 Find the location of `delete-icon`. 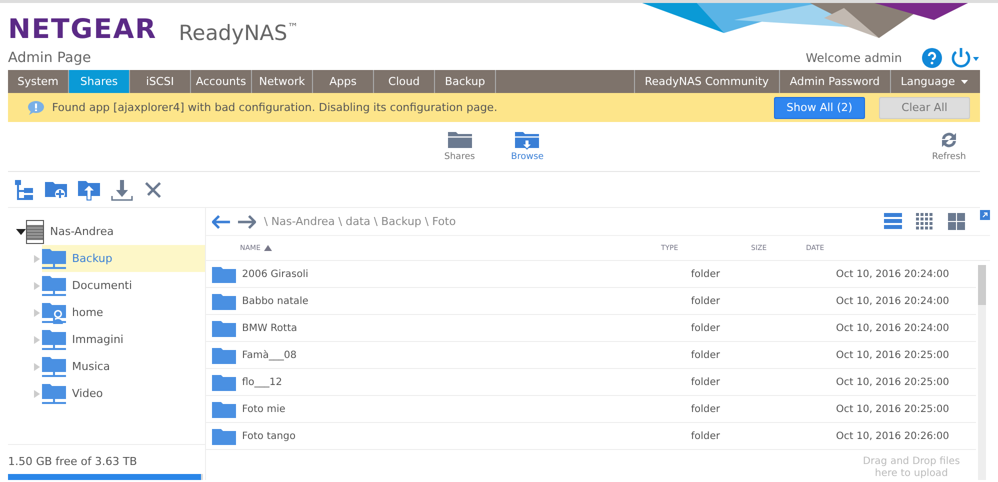

delete-icon is located at coordinates (153, 189).